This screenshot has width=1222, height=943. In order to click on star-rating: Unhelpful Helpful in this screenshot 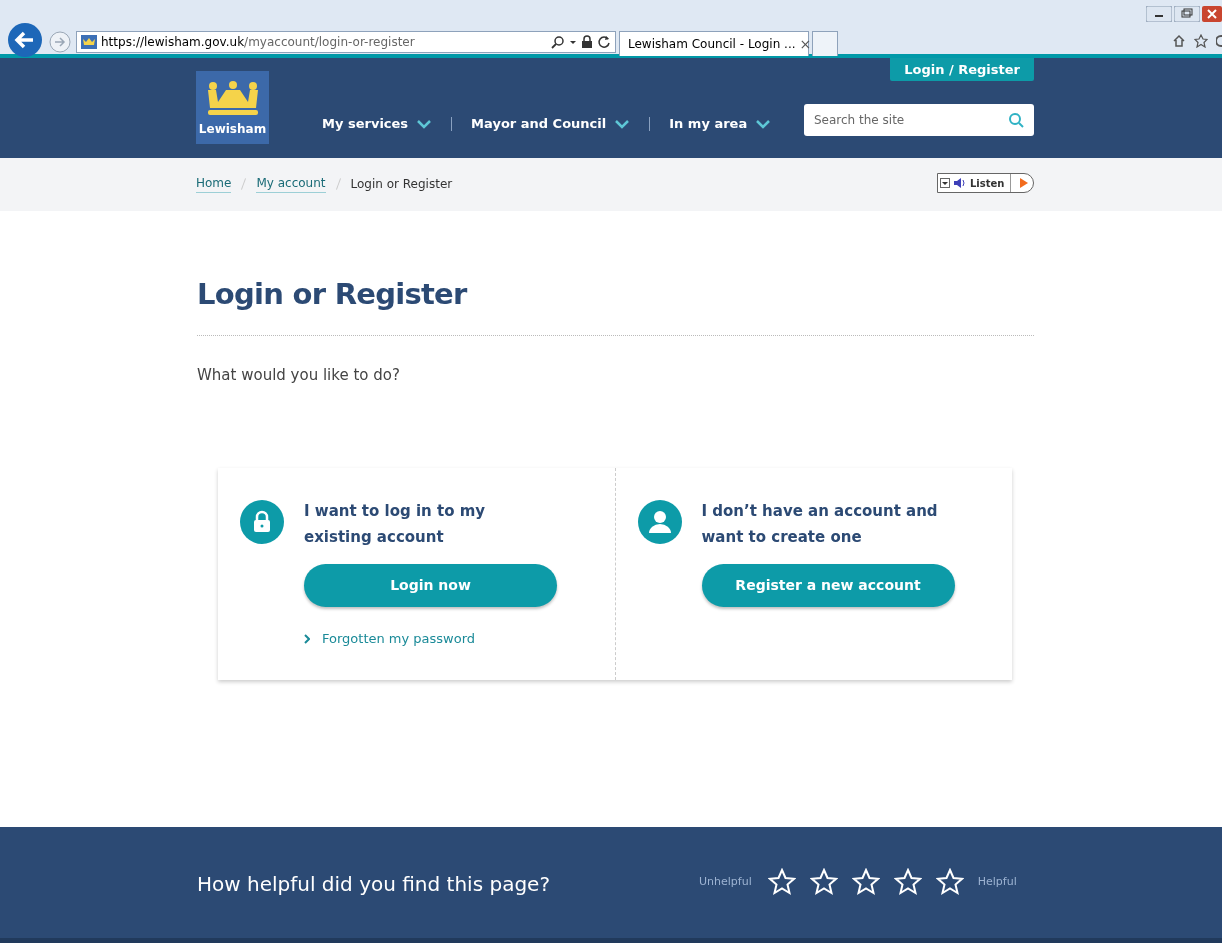, I will do `click(858, 882)`.